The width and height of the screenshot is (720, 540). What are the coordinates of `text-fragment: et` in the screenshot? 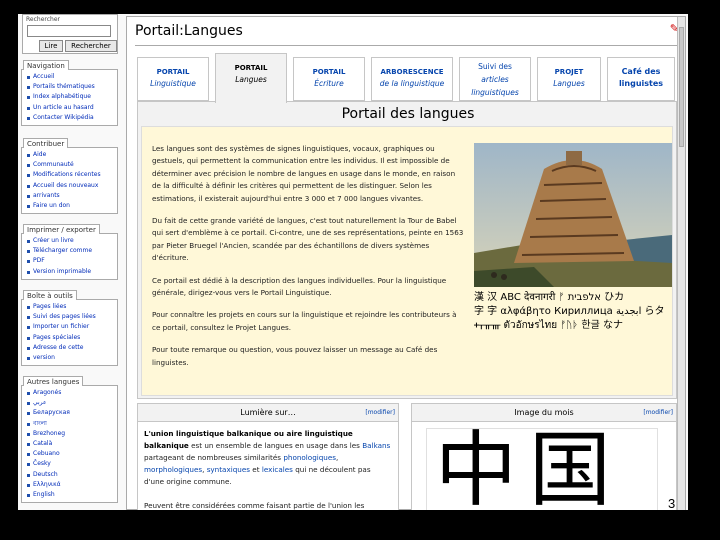 It's located at (256, 469).